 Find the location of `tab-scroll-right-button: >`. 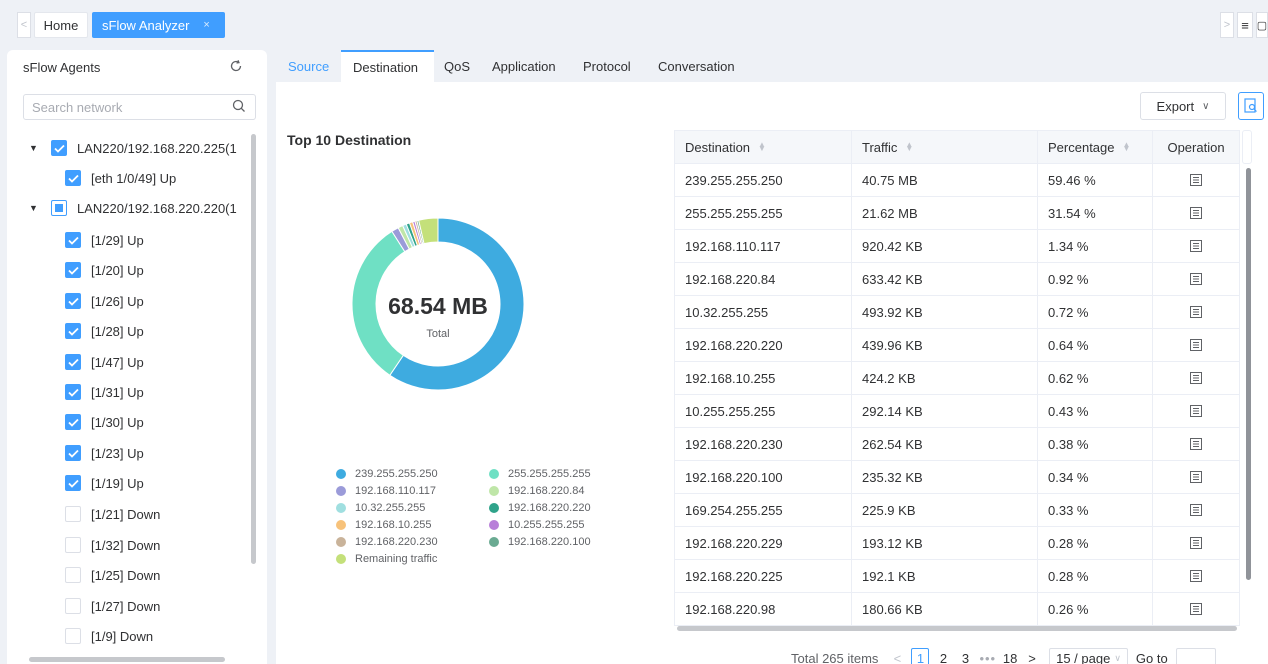

tab-scroll-right-button: > is located at coordinates (1227, 25).